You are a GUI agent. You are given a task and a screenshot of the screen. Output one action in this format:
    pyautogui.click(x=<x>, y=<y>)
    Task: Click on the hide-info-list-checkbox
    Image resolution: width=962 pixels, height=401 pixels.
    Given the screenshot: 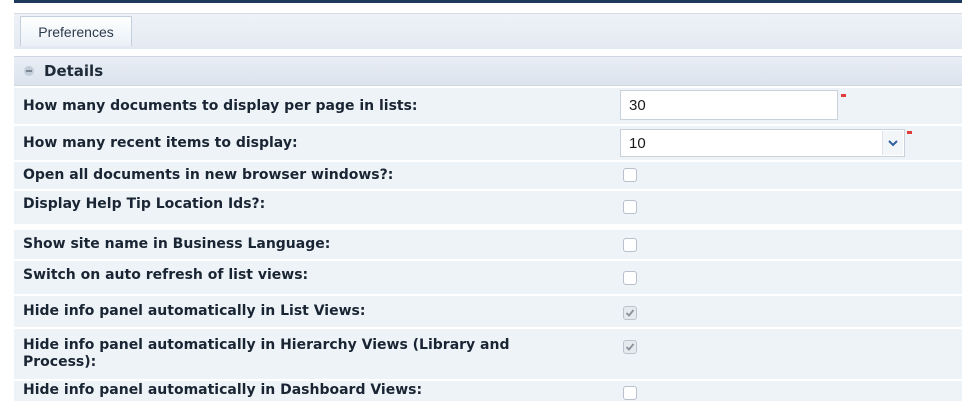 What is the action you would take?
    pyautogui.click(x=630, y=313)
    